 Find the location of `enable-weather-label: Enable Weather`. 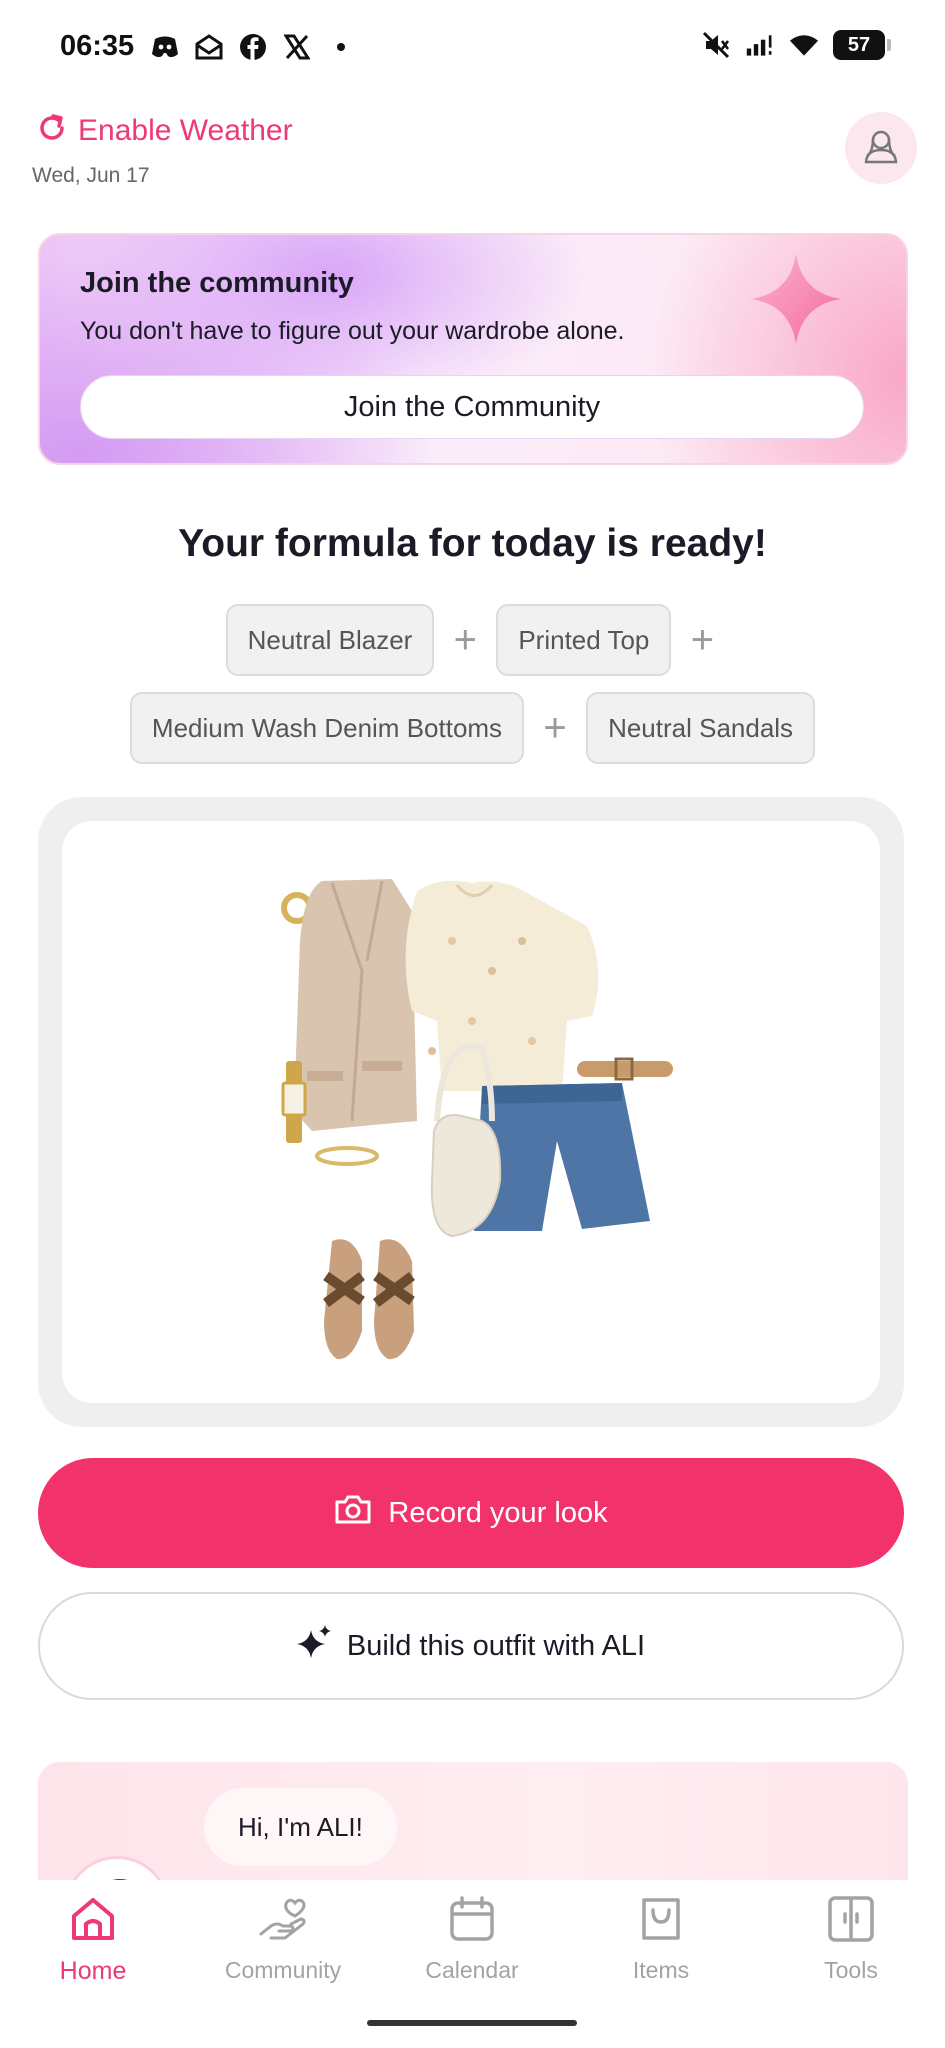

enable-weather-label: Enable Weather is located at coordinates (185, 130).